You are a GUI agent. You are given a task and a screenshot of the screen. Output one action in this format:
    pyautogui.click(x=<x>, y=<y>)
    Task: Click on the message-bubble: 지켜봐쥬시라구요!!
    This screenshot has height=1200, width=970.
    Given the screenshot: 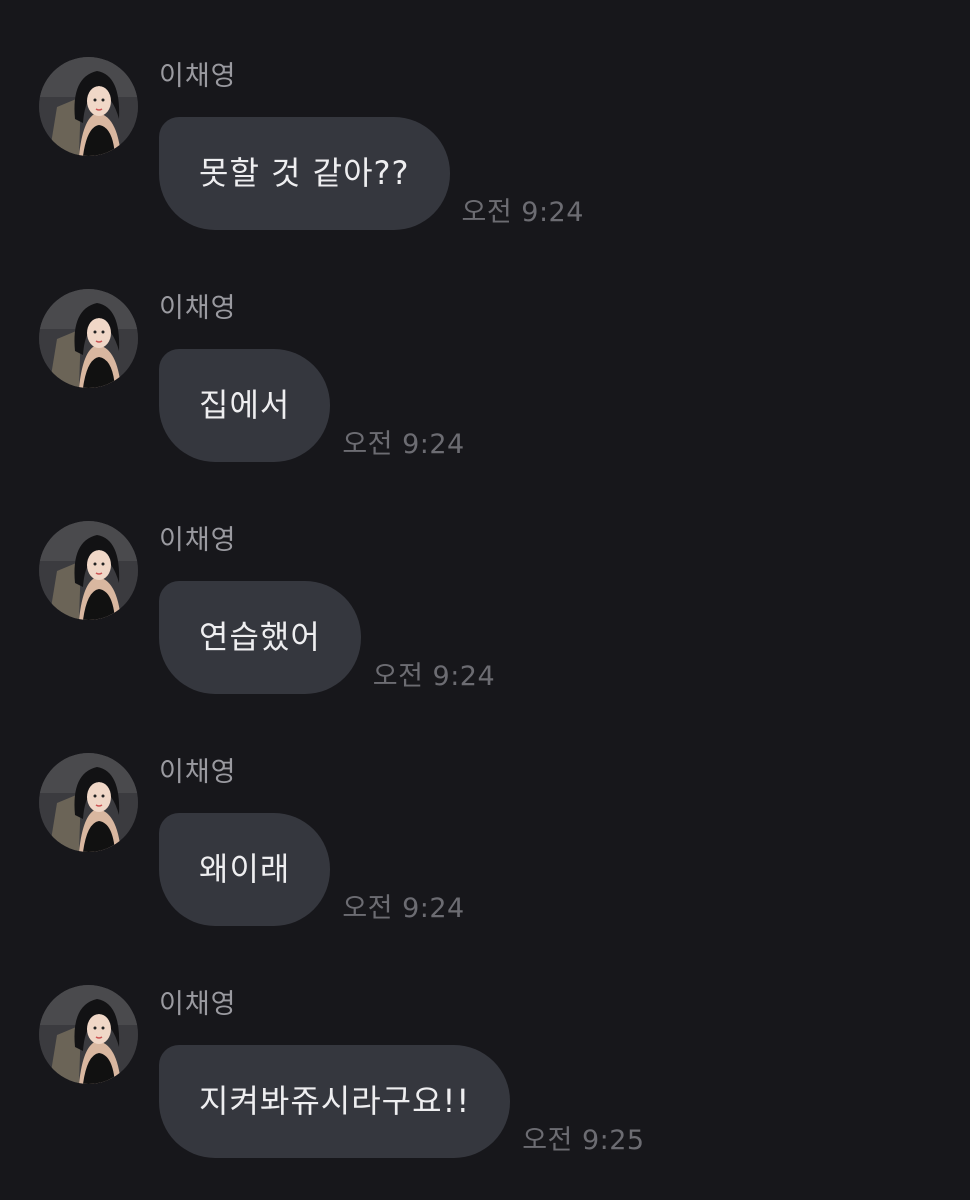 What is the action you would take?
    pyautogui.click(x=335, y=1101)
    